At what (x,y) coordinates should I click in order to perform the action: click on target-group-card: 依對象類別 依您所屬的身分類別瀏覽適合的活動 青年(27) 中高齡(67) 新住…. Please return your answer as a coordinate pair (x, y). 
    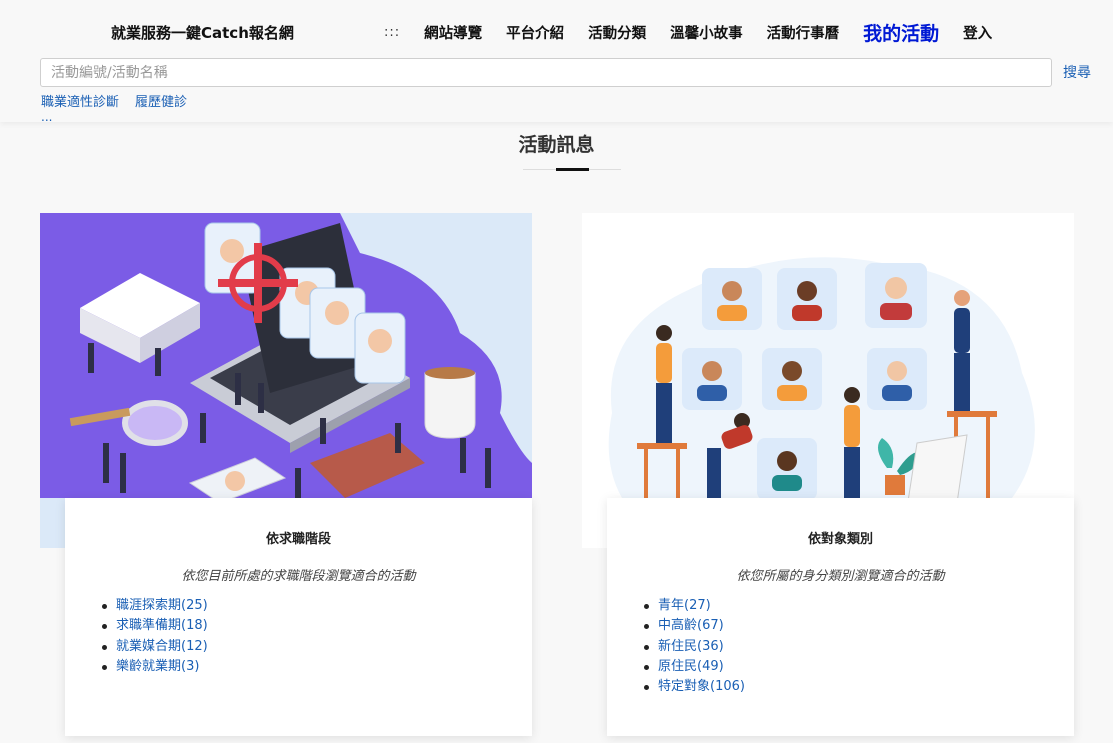
    Looking at the image, I should click on (840, 617).